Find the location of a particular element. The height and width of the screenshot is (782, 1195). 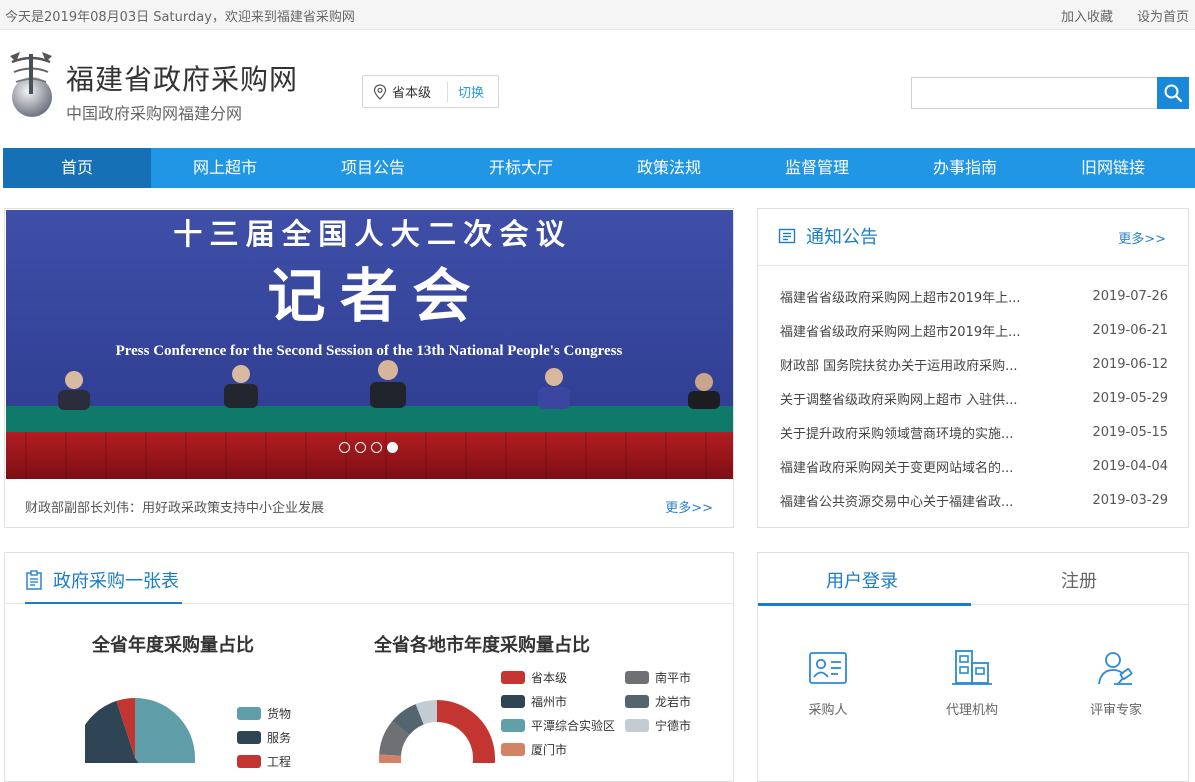

search-button is located at coordinates (1173, 93).